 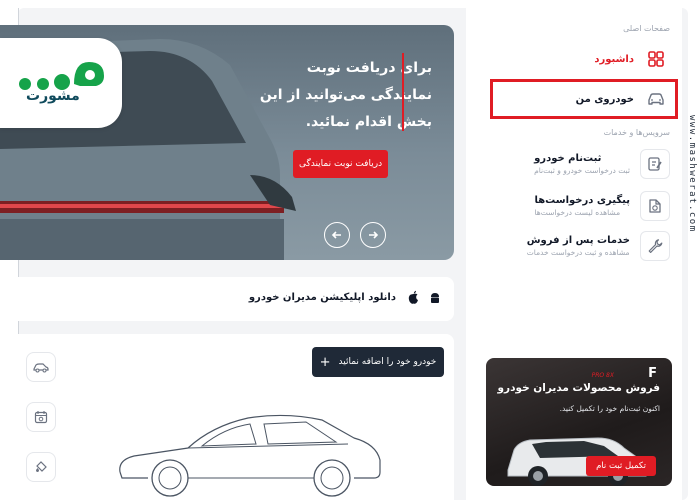 I want to click on paint-tool-button, so click(x=41, y=467).